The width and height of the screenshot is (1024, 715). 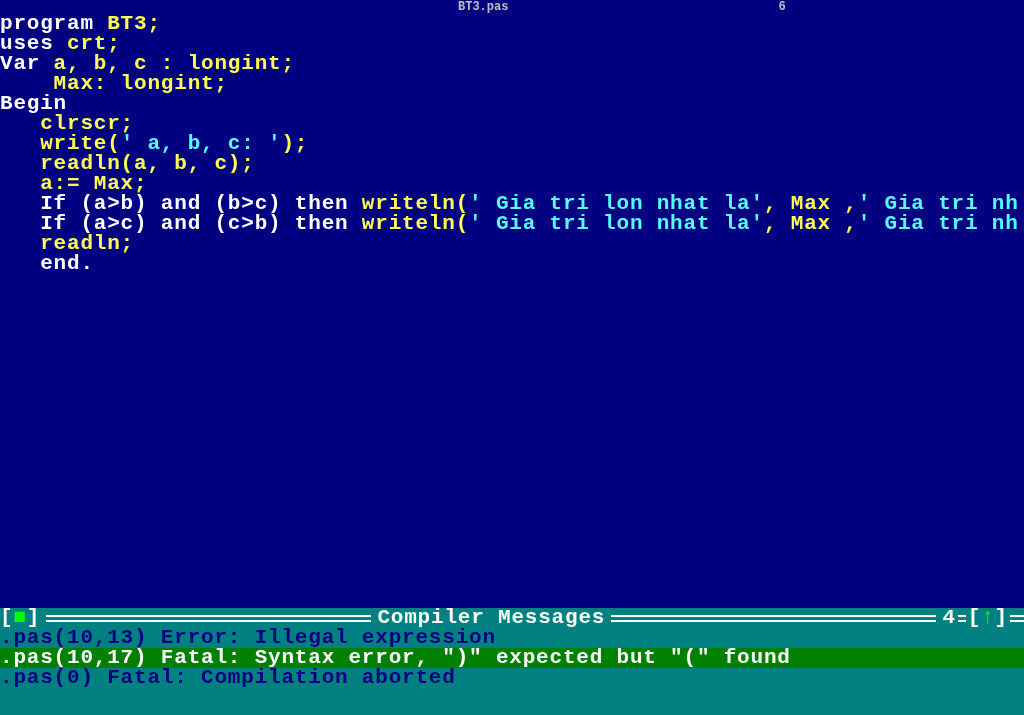 I want to click on code-line: end., so click(x=66, y=264).